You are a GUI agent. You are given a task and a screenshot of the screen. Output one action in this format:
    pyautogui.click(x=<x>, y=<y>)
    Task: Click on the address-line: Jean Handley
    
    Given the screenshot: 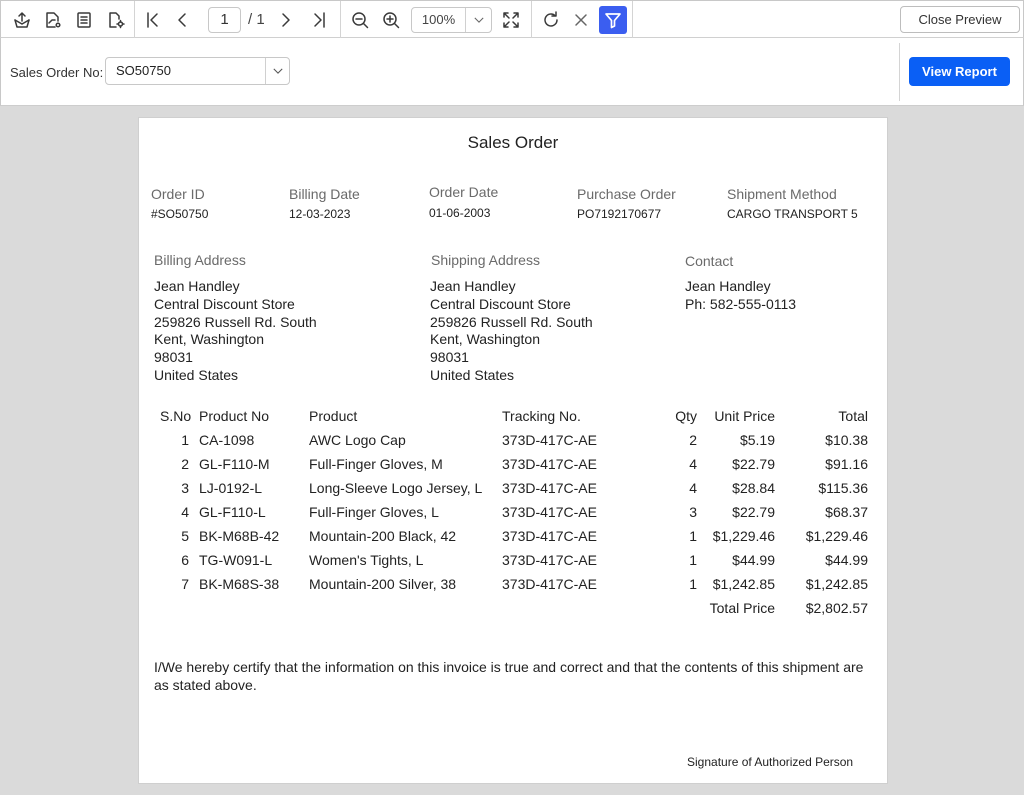 What is the action you would take?
    pyautogui.click(x=473, y=286)
    